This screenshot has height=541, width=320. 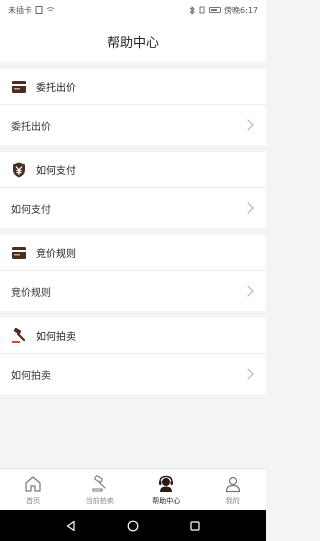 I want to click on tab-home: 首页, so click(x=33, y=489).